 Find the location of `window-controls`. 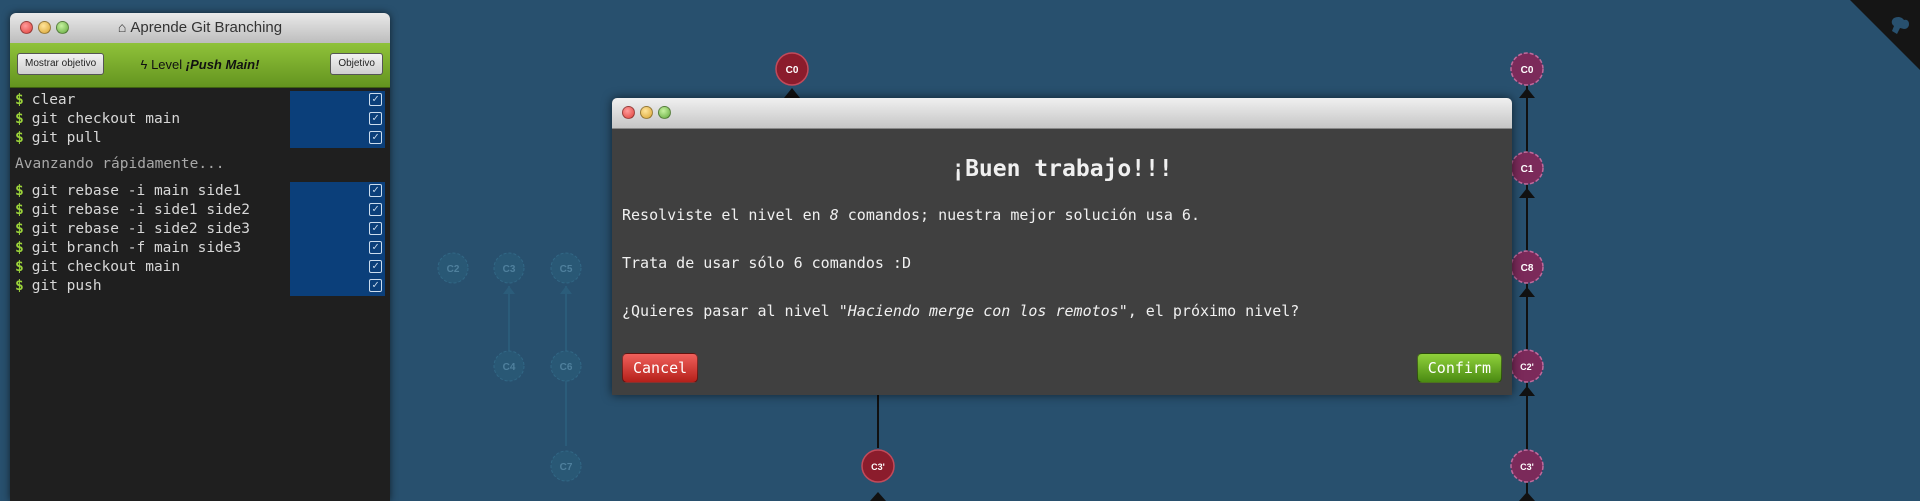

window-controls is located at coordinates (646, 112).